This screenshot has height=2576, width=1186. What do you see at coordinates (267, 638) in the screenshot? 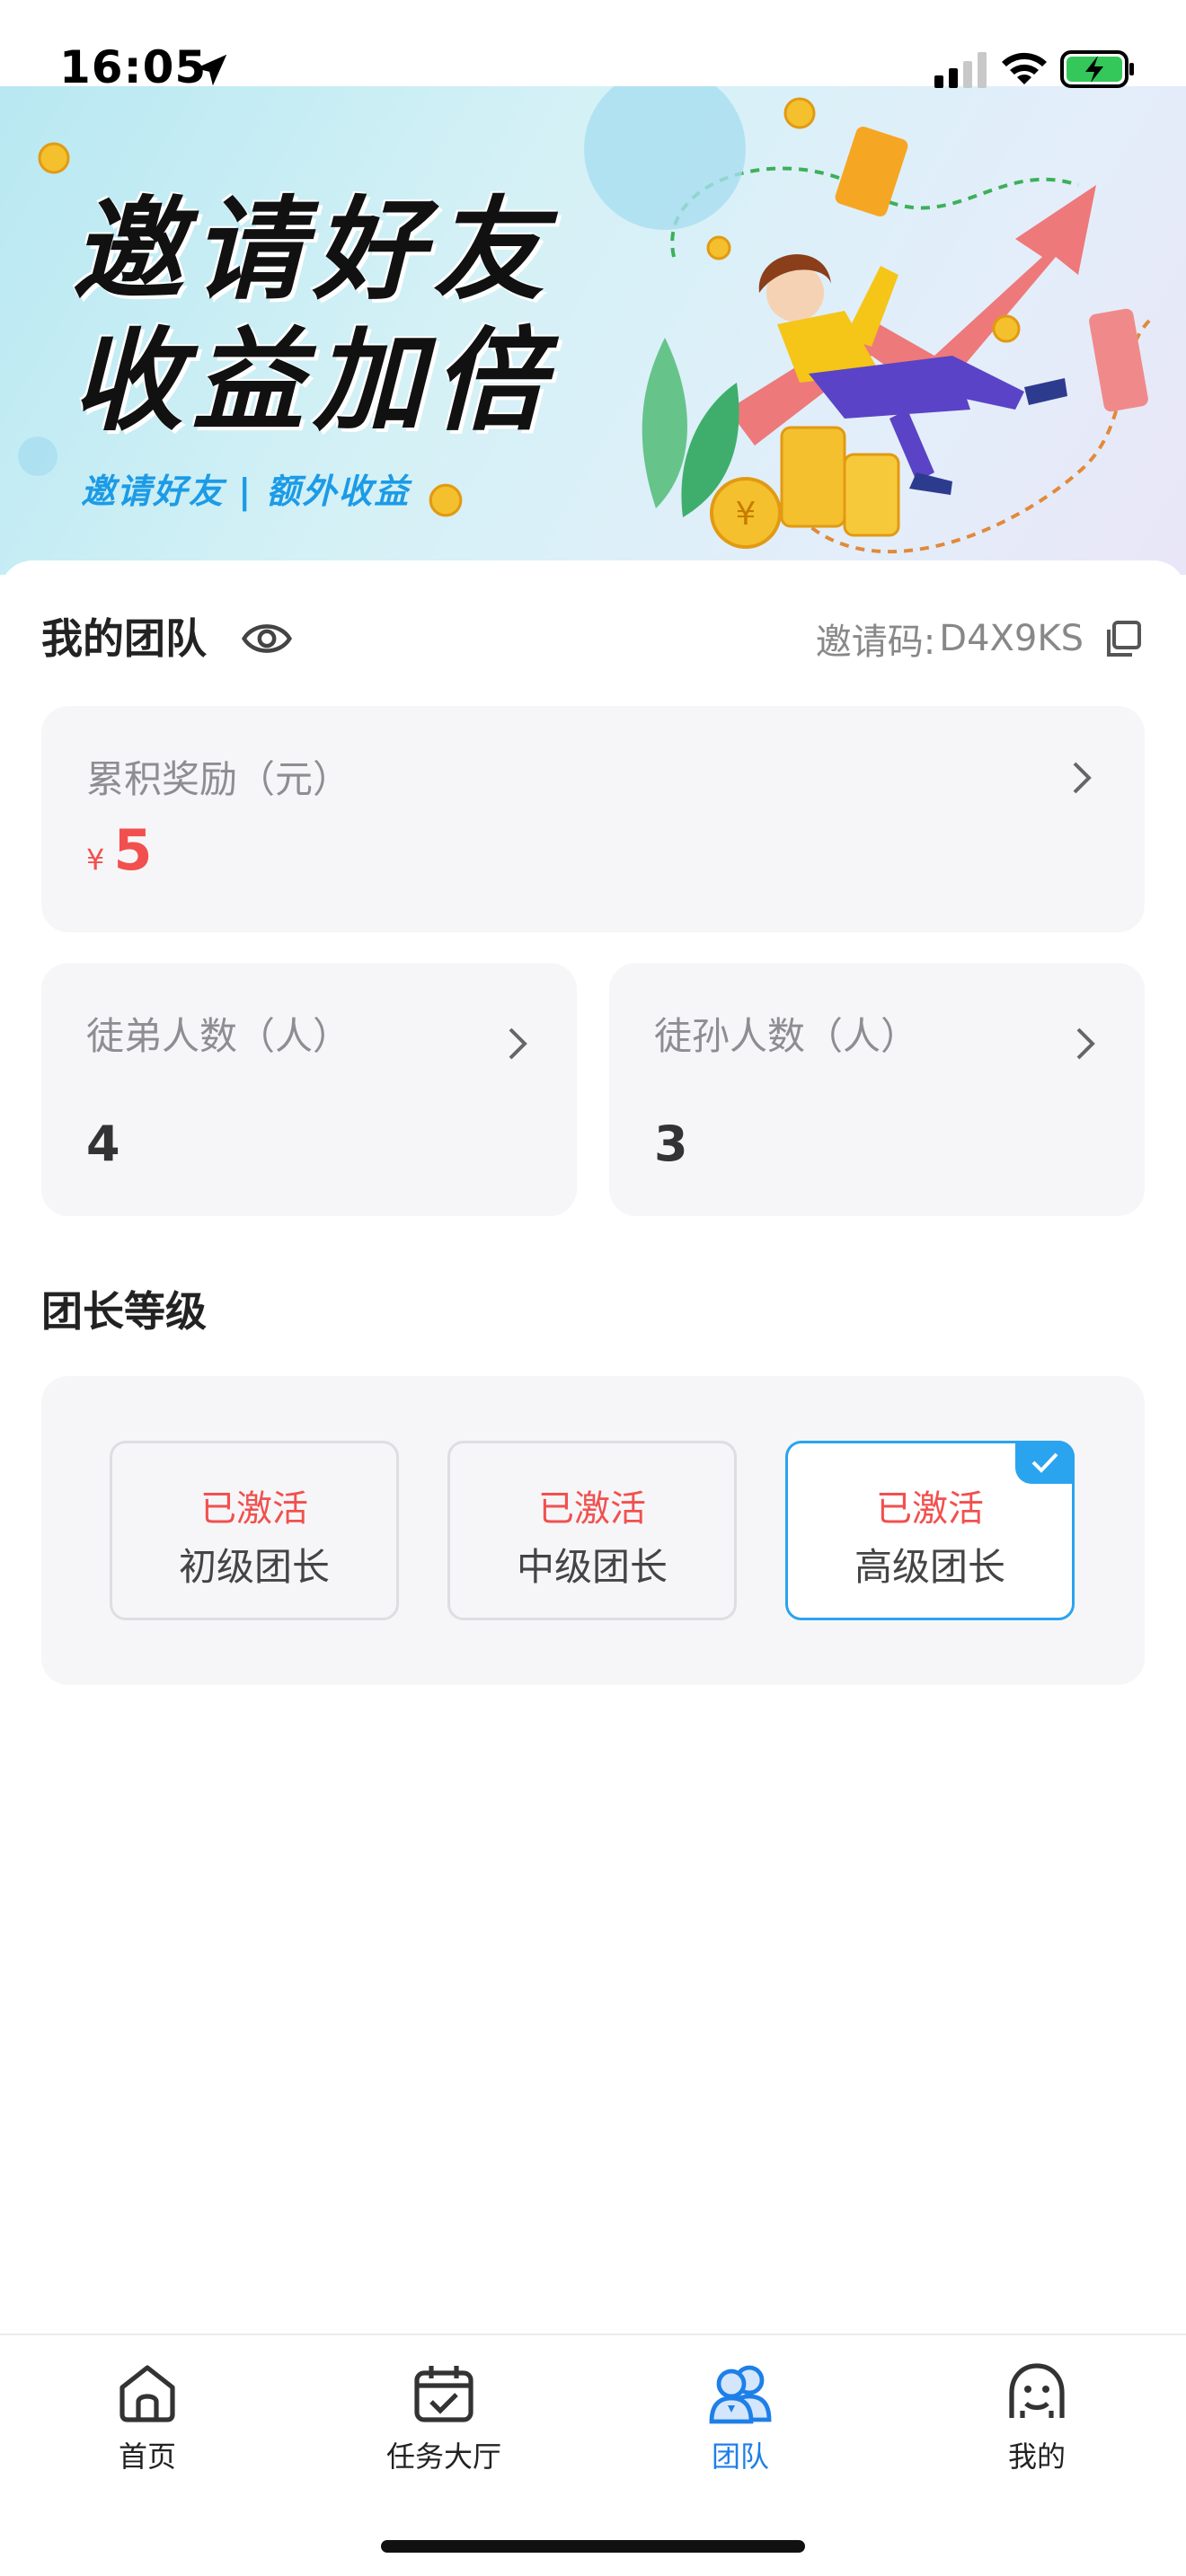
I see `eye-icon` at bounding box center [267, 638].